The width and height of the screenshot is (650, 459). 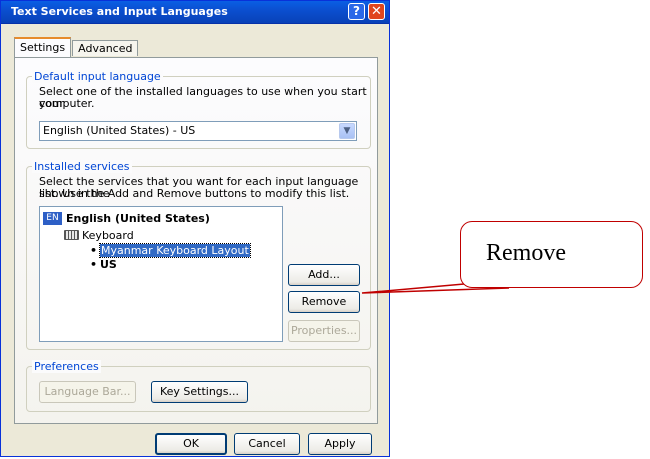 I want to click on tree-item-language: EN English (United States), so click(x=126, y=218).